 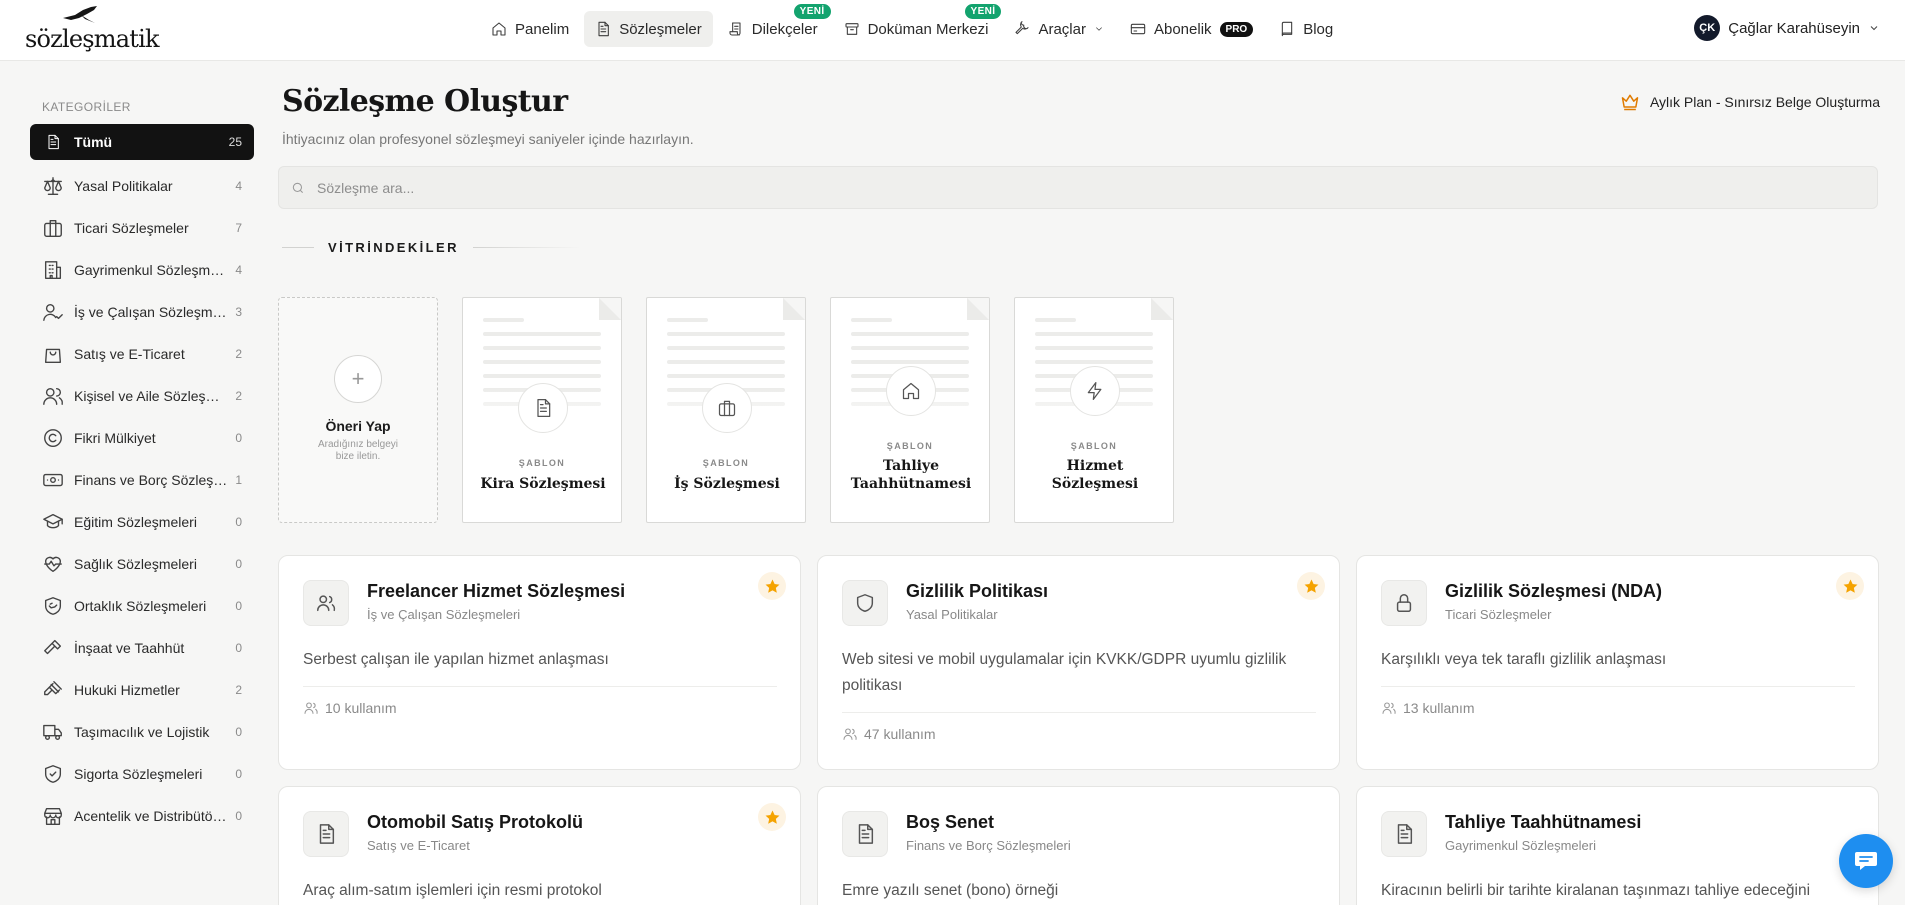 I want to click on nav-panelim: Panelim, so click(x=530, y=29).